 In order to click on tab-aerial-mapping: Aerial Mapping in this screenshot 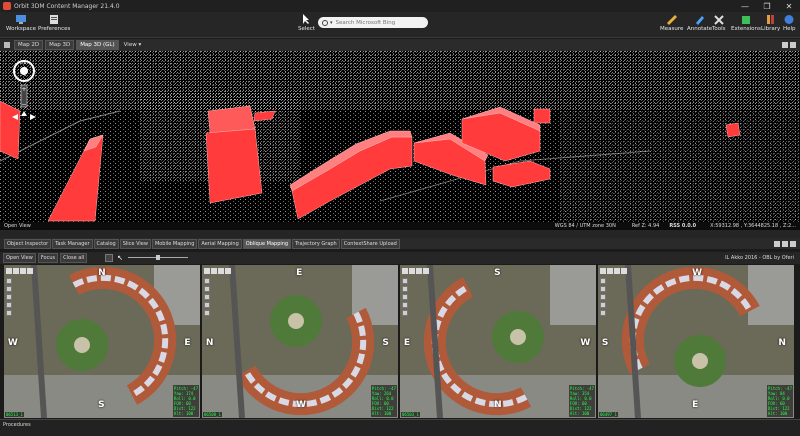, I will do `click(220, 243)`.